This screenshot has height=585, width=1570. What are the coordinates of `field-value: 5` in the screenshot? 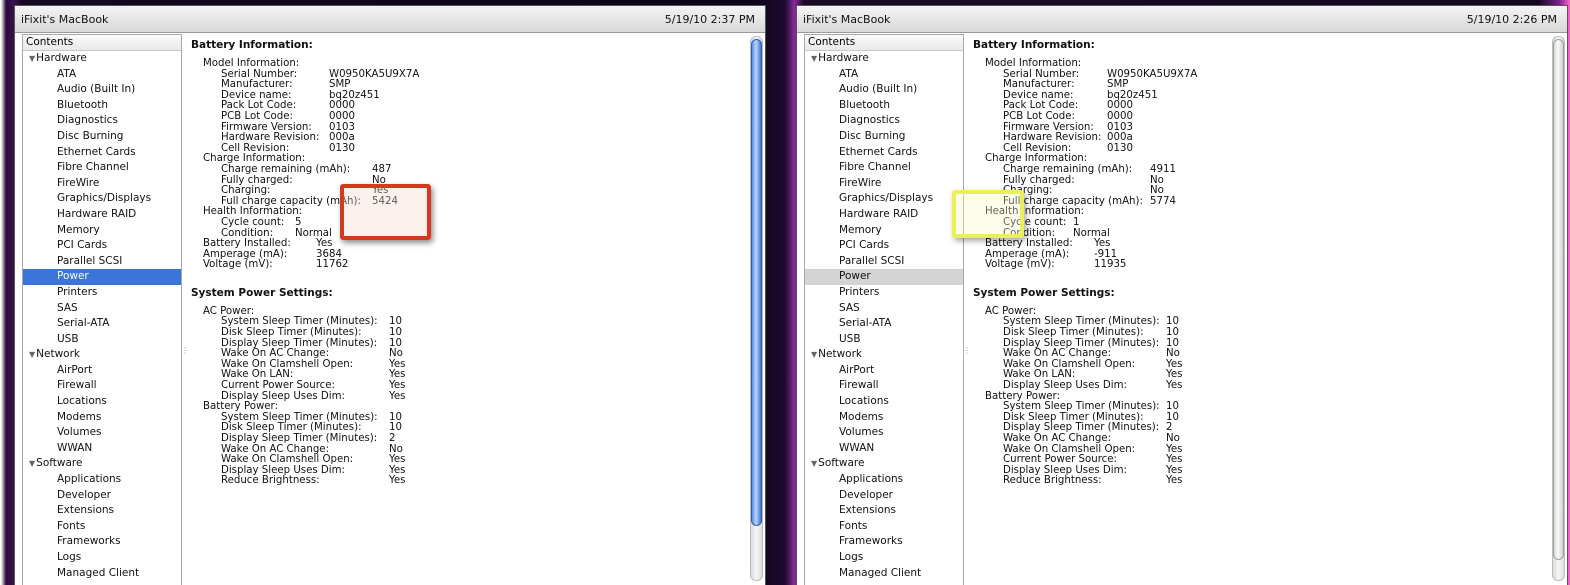 It's located at (298, 222).